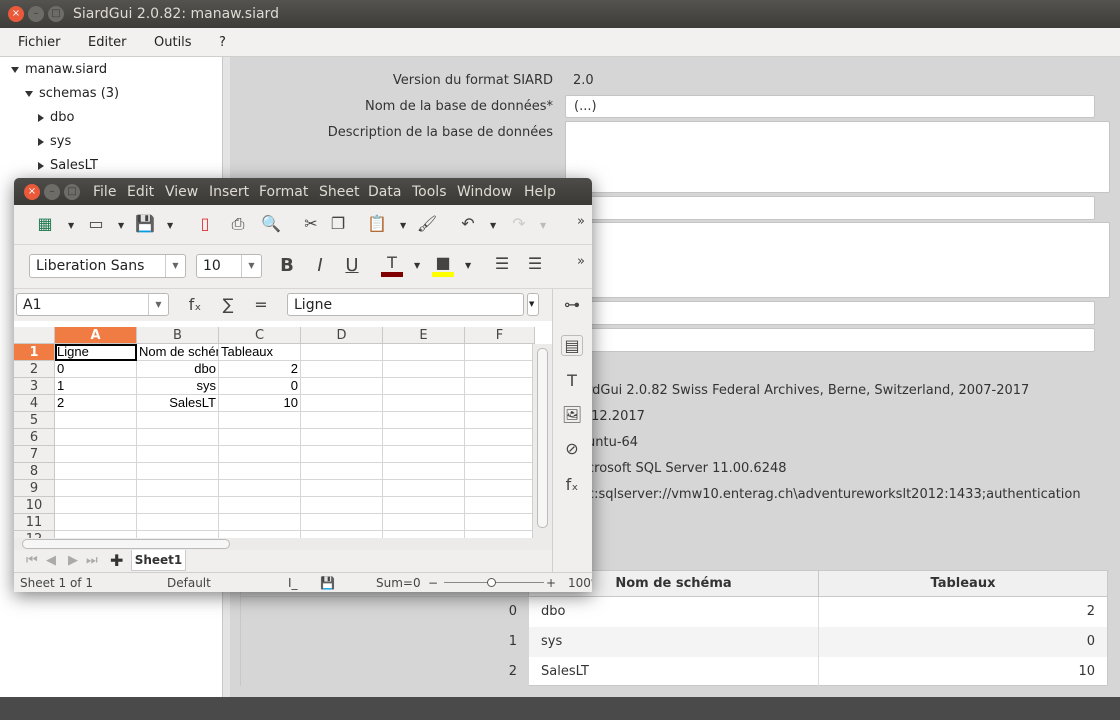 The height and width of the screenshot is (720, 1120). I want to click on insert-mode-icon: I_, so click(293, 583).